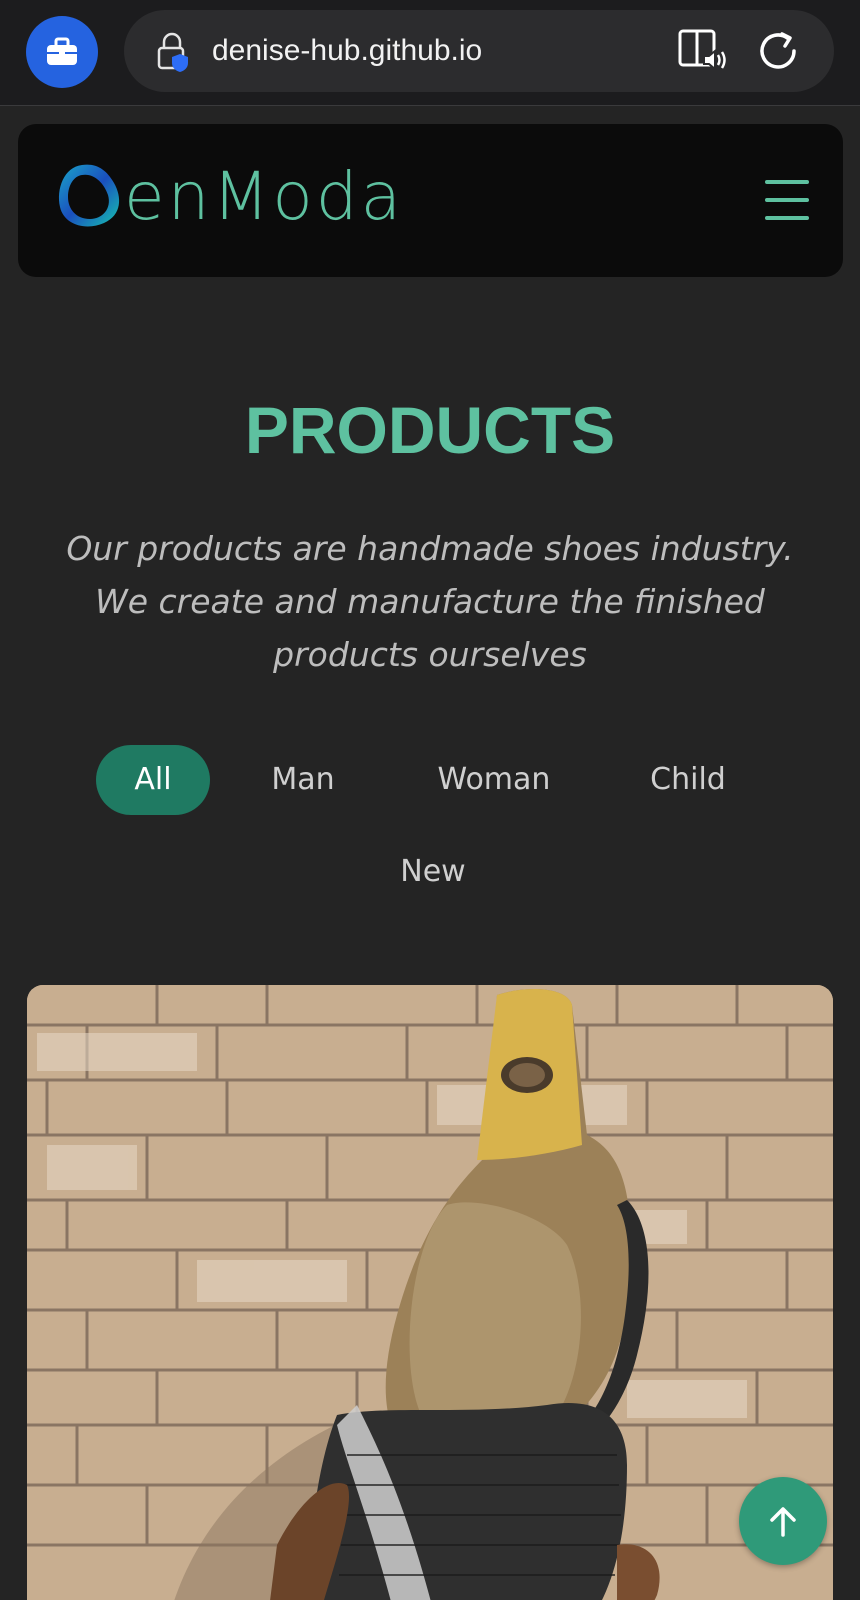 Image resolution: width=860 pixels, height=1600 pixels. What do you see at coordinates (779, 51) in the screenshot?
I see `reload-icon` at bounding box center [779, 51].